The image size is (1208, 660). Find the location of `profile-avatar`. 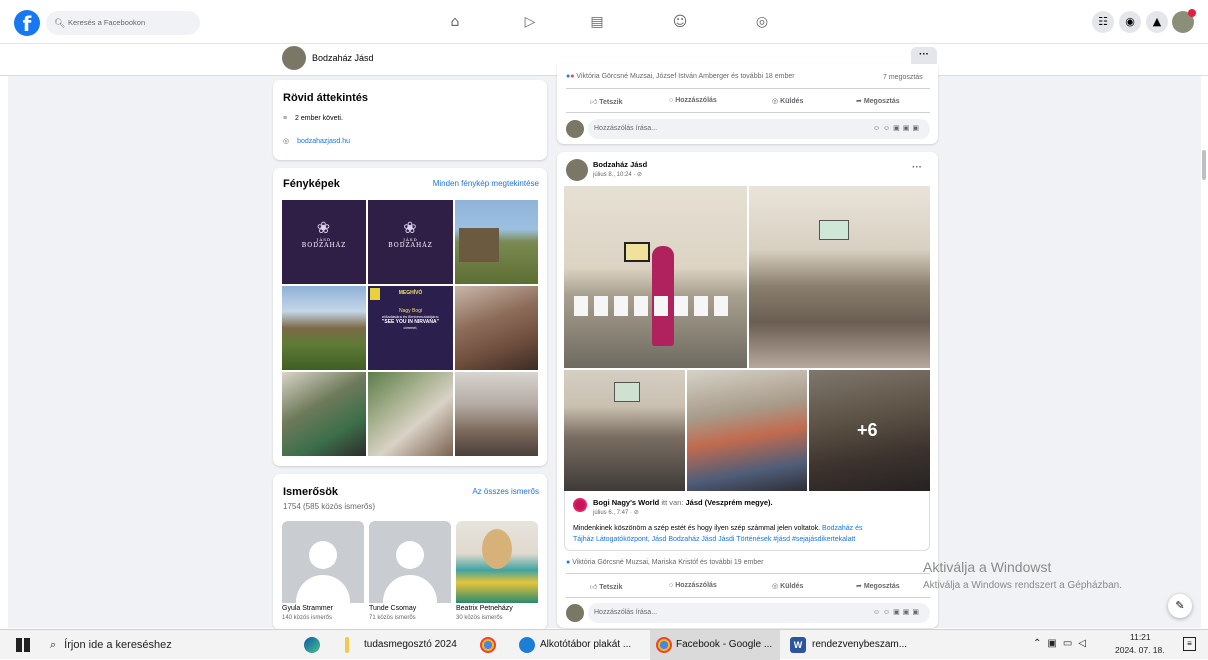

profile-avatar is located at coordinates (1184, 21).